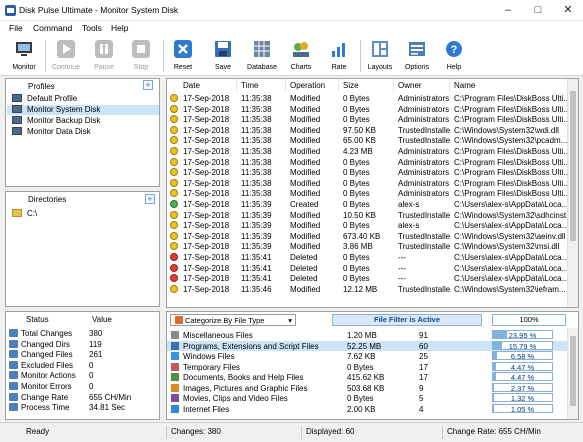 This screenshot has width=583, height=442. Describe the element at coordinates (175, 398) in the screenshot. I see `file-type-icon` at that location.